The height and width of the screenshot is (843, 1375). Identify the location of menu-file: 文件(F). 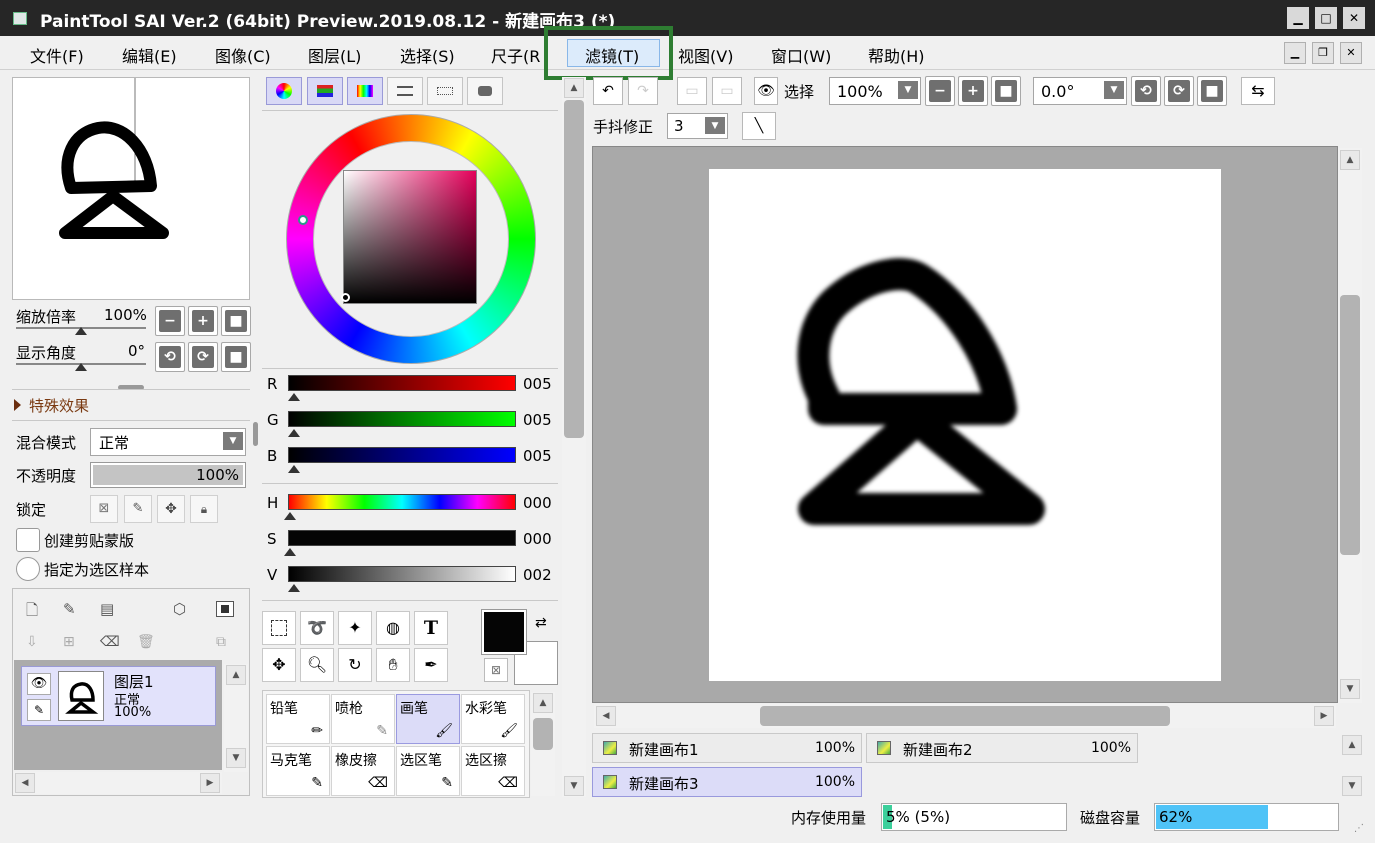
(57, 55).